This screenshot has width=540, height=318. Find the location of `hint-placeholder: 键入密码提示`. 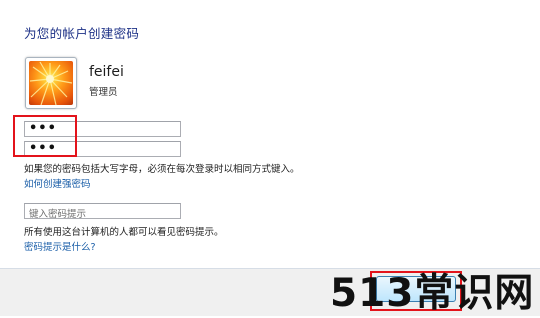

hint-placeholder: 键入密码提示 is located at coordinates (58, 214).